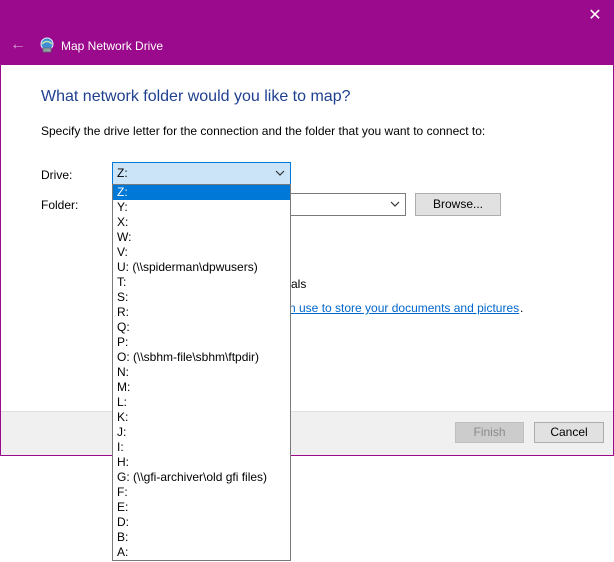  I want to click on drive-option: P:, so click(201, 342).